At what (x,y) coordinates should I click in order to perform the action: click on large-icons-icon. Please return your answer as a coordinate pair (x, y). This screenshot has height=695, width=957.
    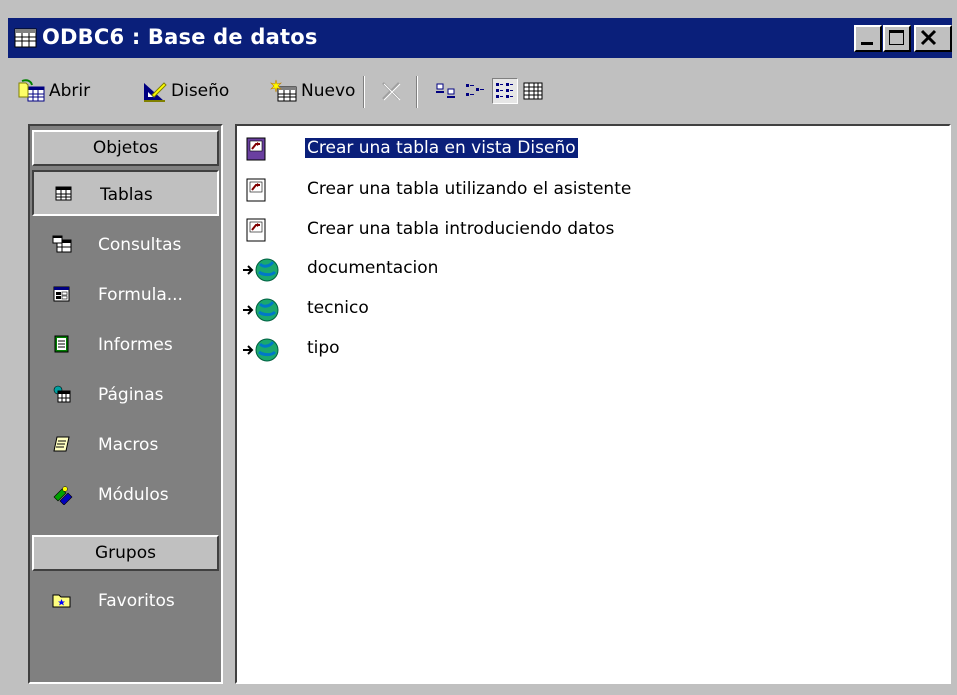
    Looking at the image, I should click on (445, 90).